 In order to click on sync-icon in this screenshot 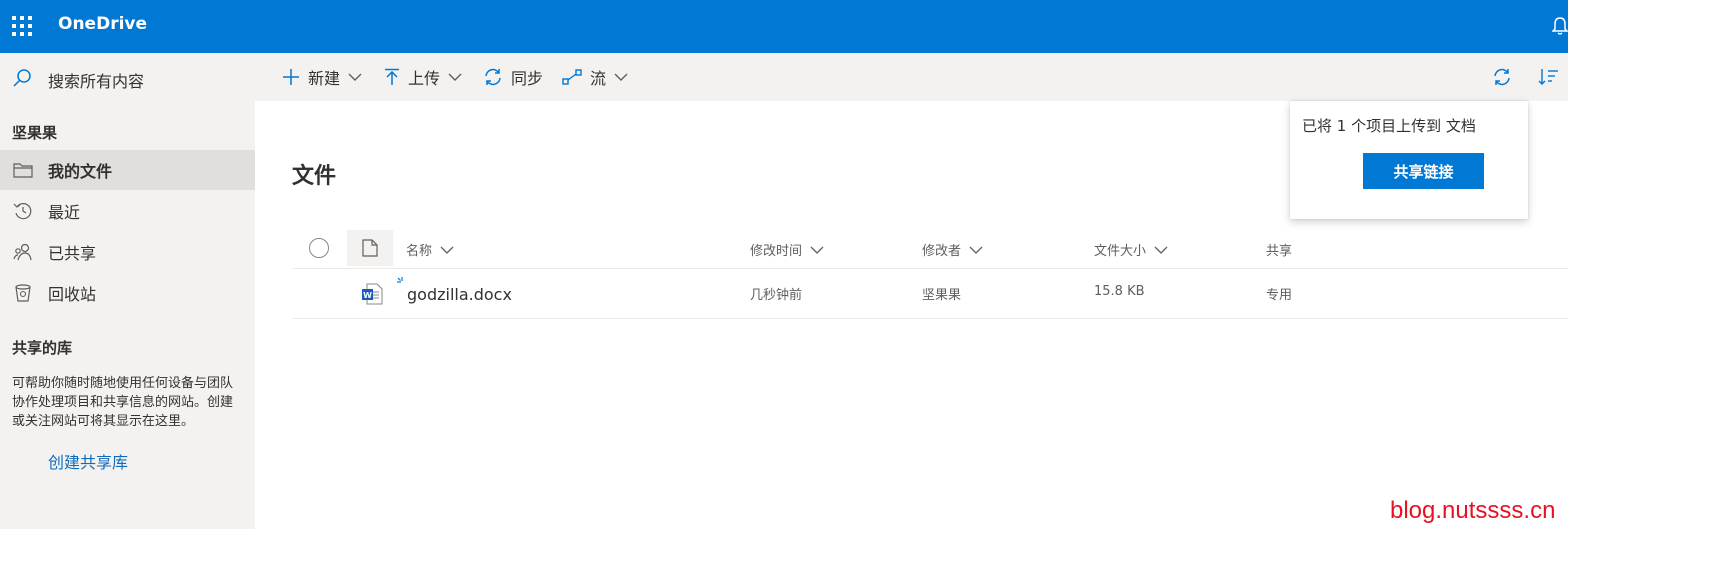, I will do `click(493, 77)`.